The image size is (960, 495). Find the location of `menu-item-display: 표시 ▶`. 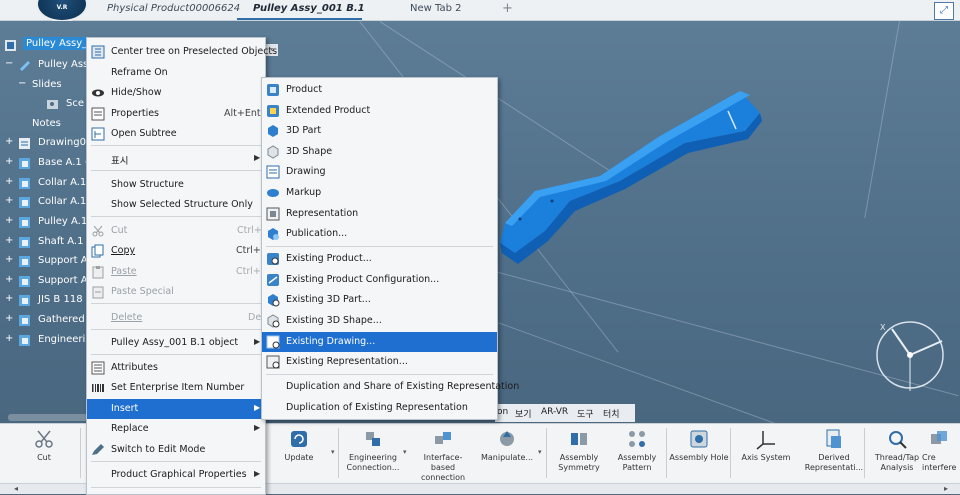

menu-item-display: 표시 ▶ is located at coordinates (176, 159).